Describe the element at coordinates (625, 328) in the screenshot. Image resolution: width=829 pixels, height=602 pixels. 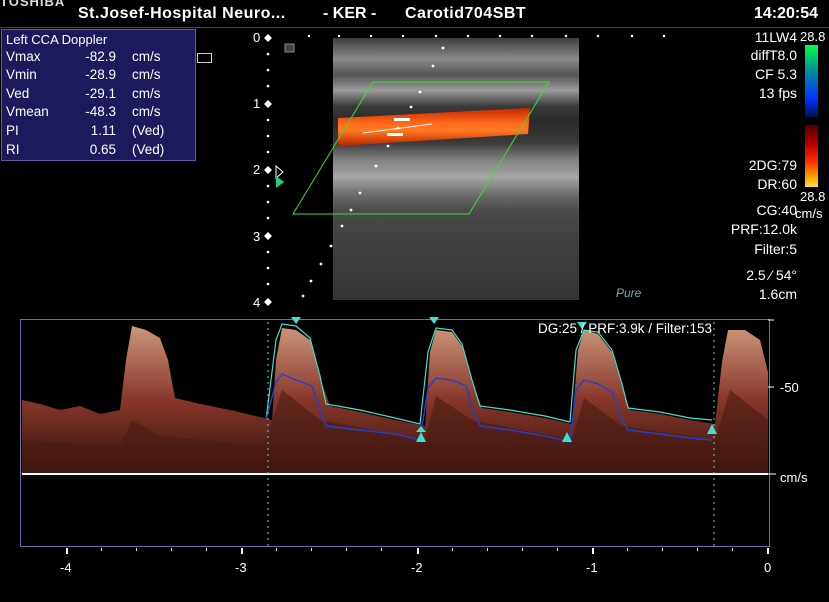
I see `spectral-settings: DG:25 / PRF:3.9k / Filter:153` at that location.